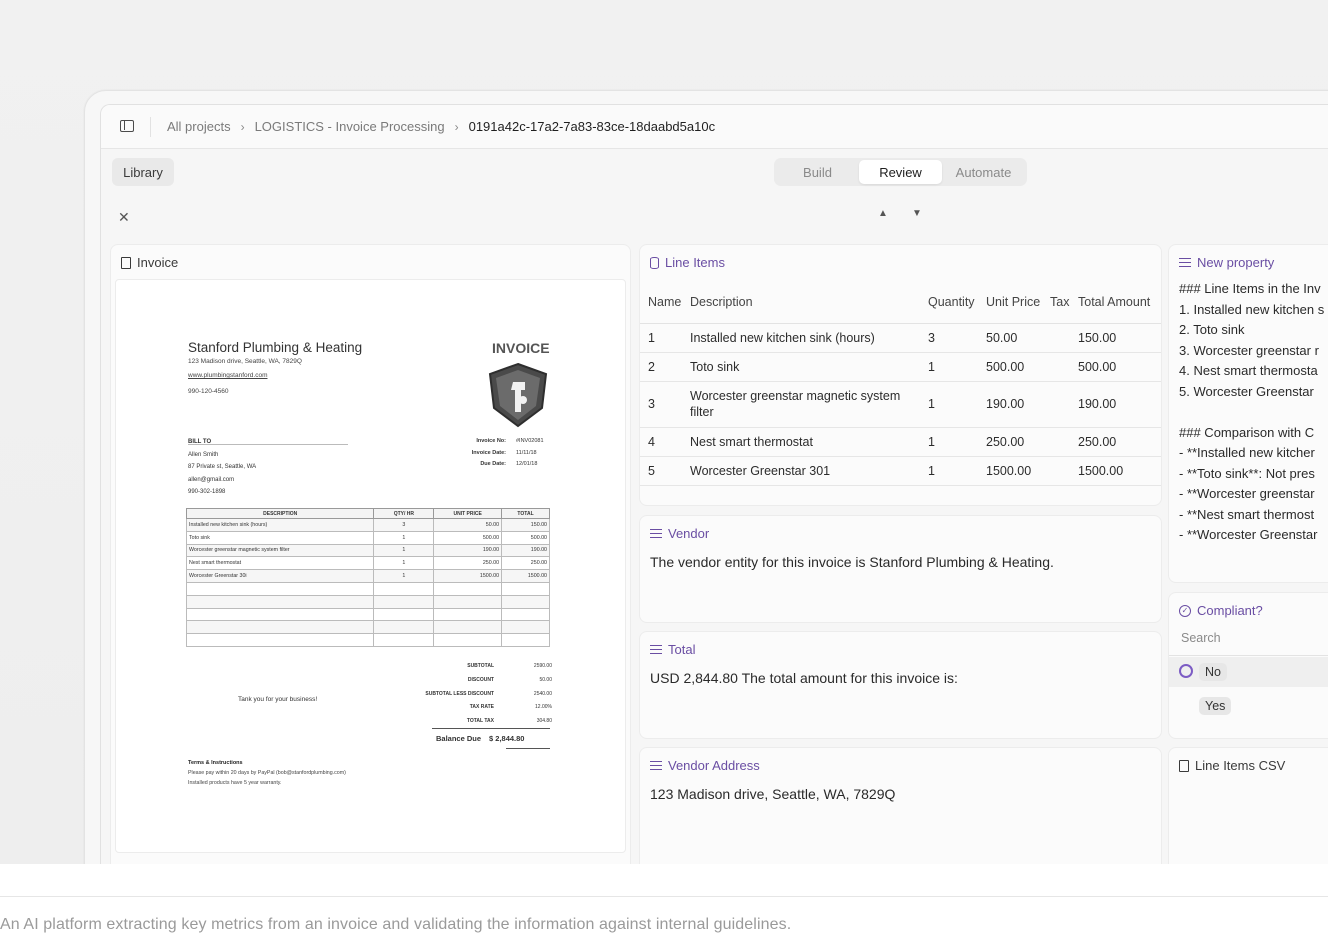 The image size is (1328, 938). Describe the element at coordinates (404, 525) in the screenshot. I see `doc-table-cell: 3` at that location.